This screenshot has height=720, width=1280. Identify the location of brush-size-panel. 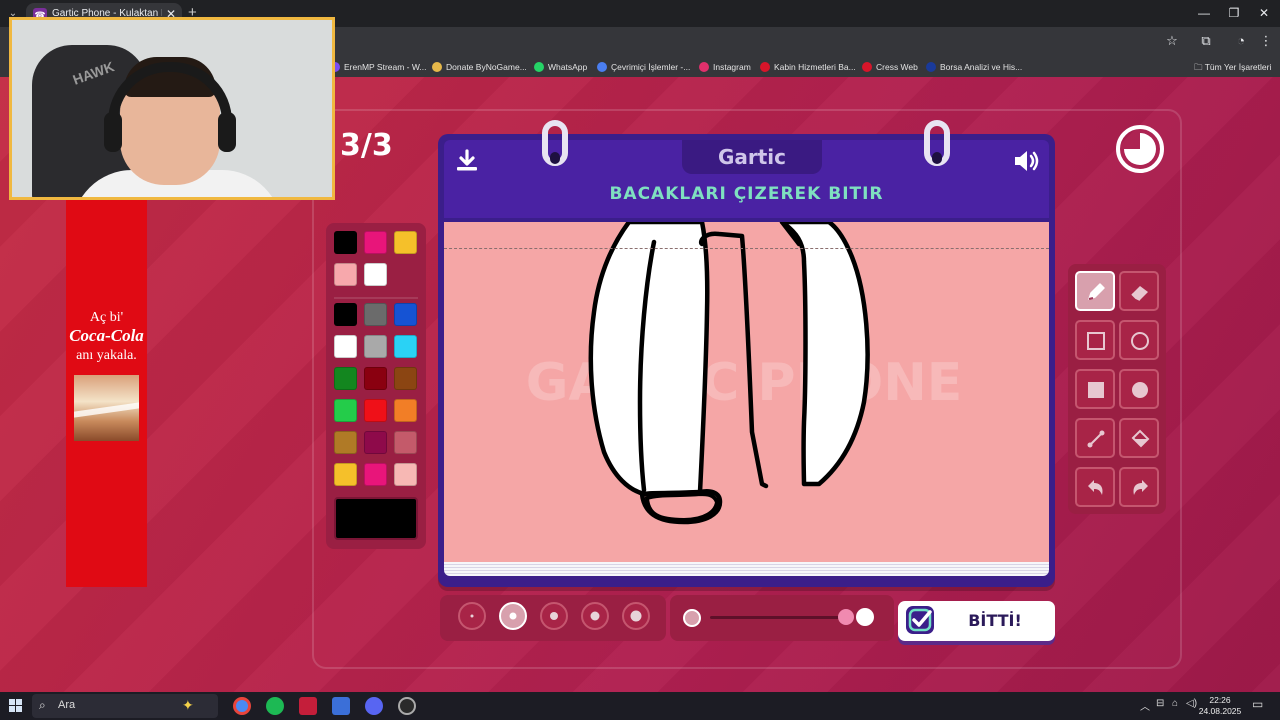
(553, 618).